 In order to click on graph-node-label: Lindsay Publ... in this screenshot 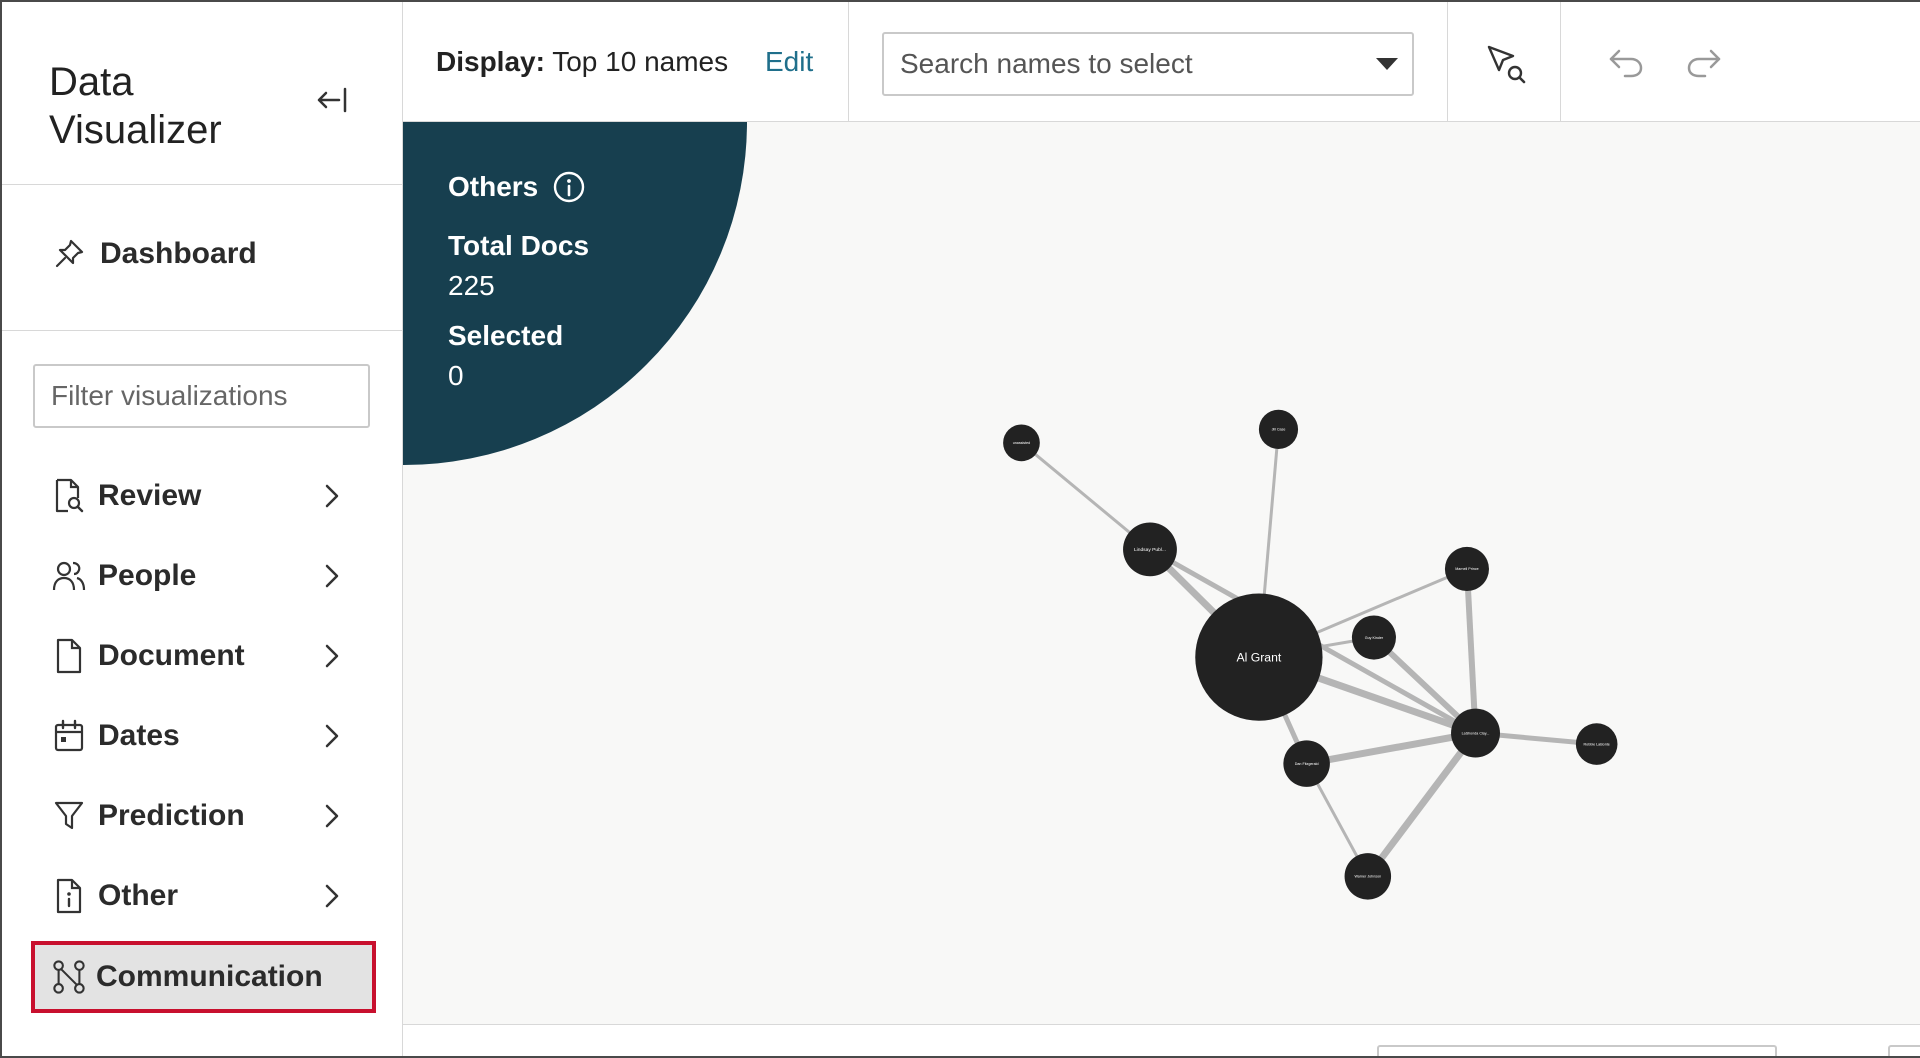, I will do `click(1150, 550)`.